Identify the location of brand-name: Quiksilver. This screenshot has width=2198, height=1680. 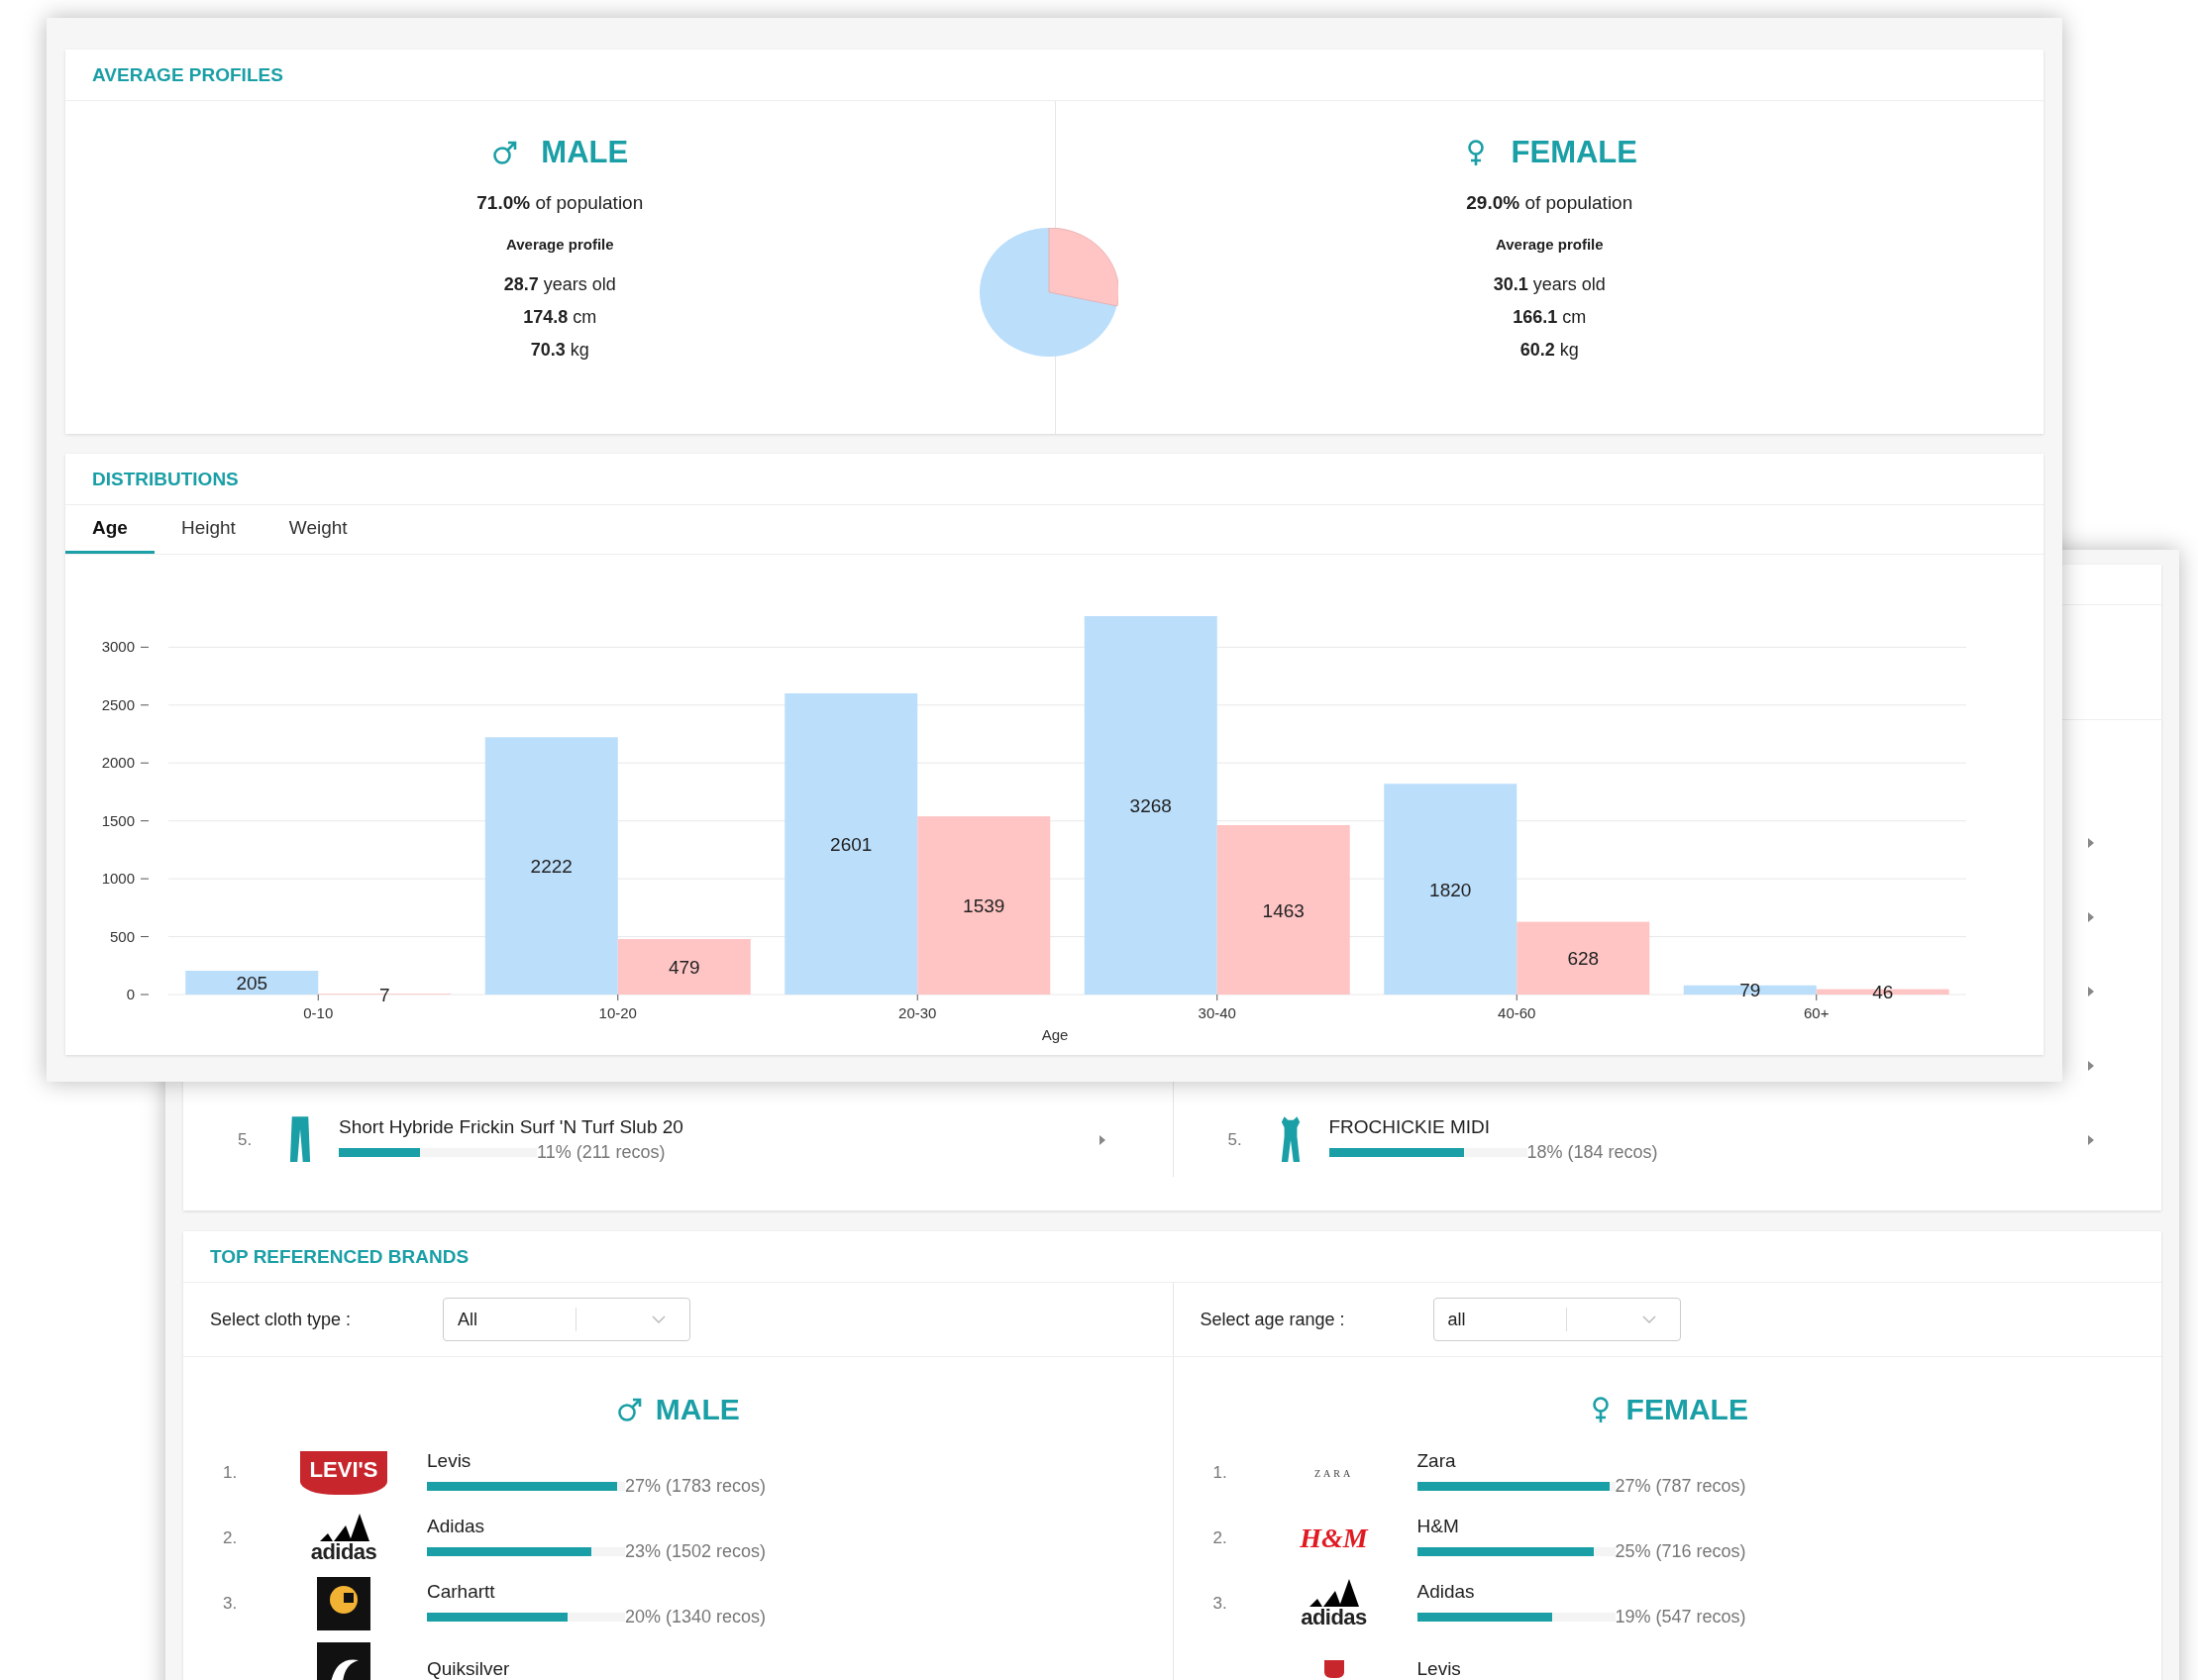
(468, 1669).